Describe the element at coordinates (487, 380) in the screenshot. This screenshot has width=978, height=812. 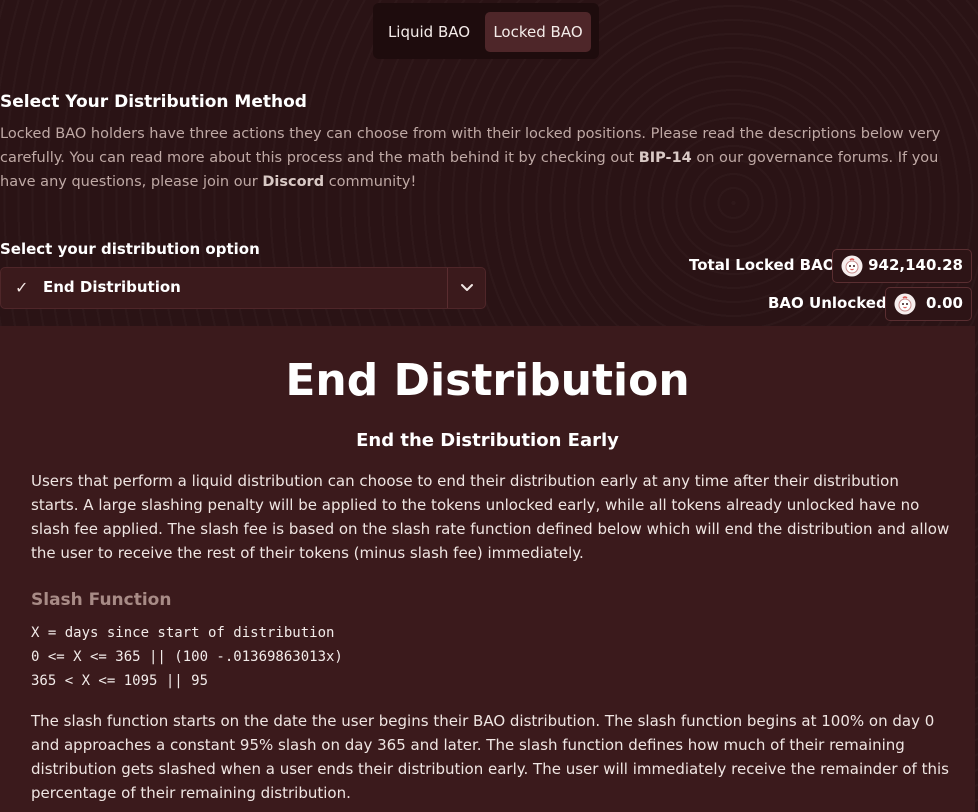
I see `panel-title: End Distribution` at that location.